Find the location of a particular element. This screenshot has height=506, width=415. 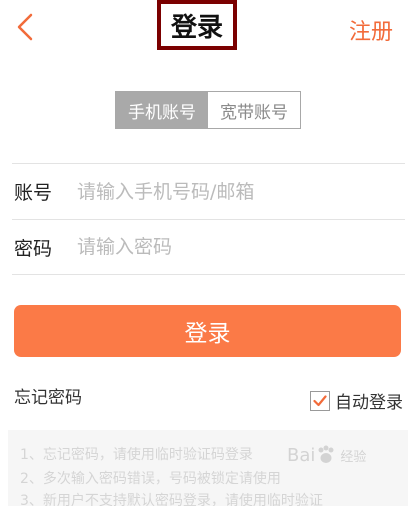

watermark-logo: Bai 经验 is located at coordinates (325, 455).